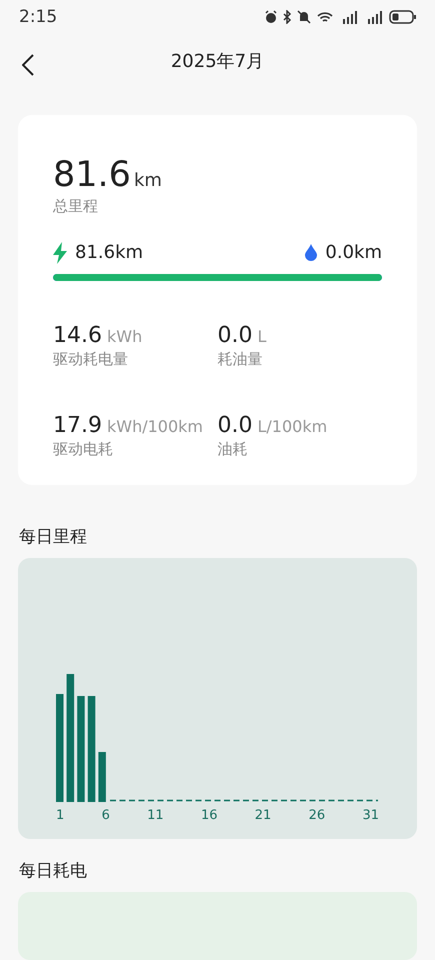  What do you see at coordinates (263, 815) in the screenshot?
I see `axis-label: 21` at bounding box center [263, 815].